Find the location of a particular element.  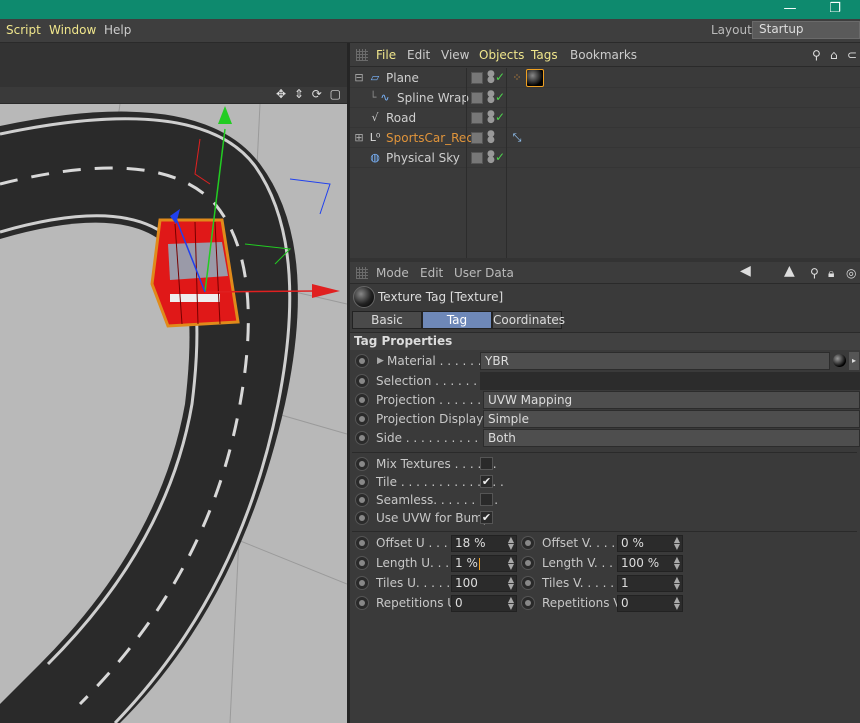

up-arrow-icon: ▲ is located at coordinates (789, 271).